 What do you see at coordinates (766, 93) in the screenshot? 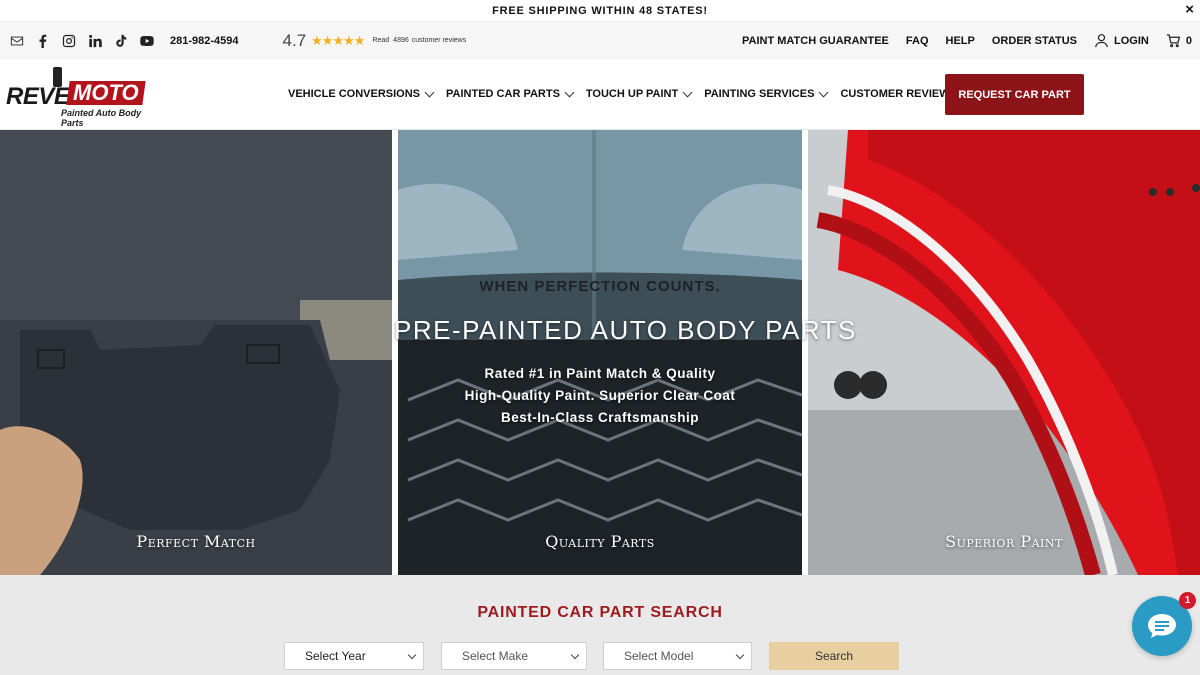
I see `nav-painting-services: PAINTING SERVICES` at bounding box center [766, 93].